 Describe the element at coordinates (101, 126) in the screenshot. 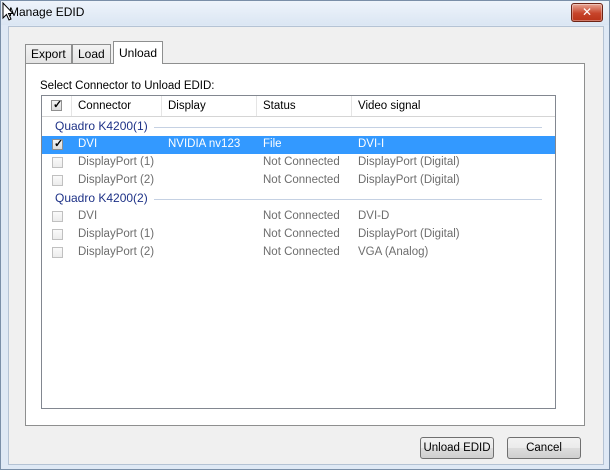

I see `group-title: Quadro K4200(1)` at that location.